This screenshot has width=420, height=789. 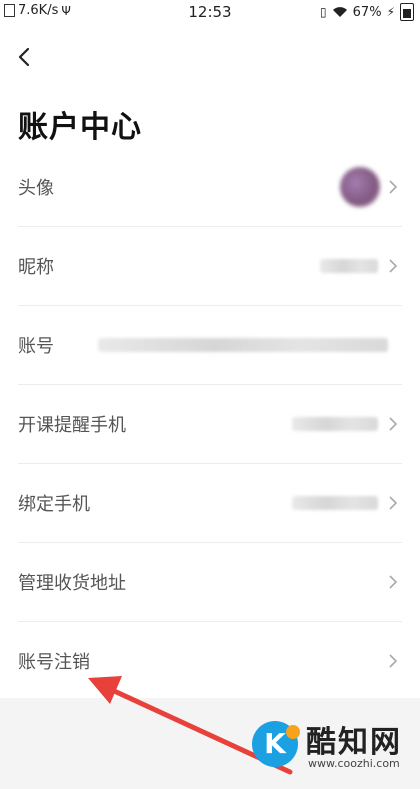 I want to click on row-bound-phone: 绑定手机, so click(x=210, y=503).